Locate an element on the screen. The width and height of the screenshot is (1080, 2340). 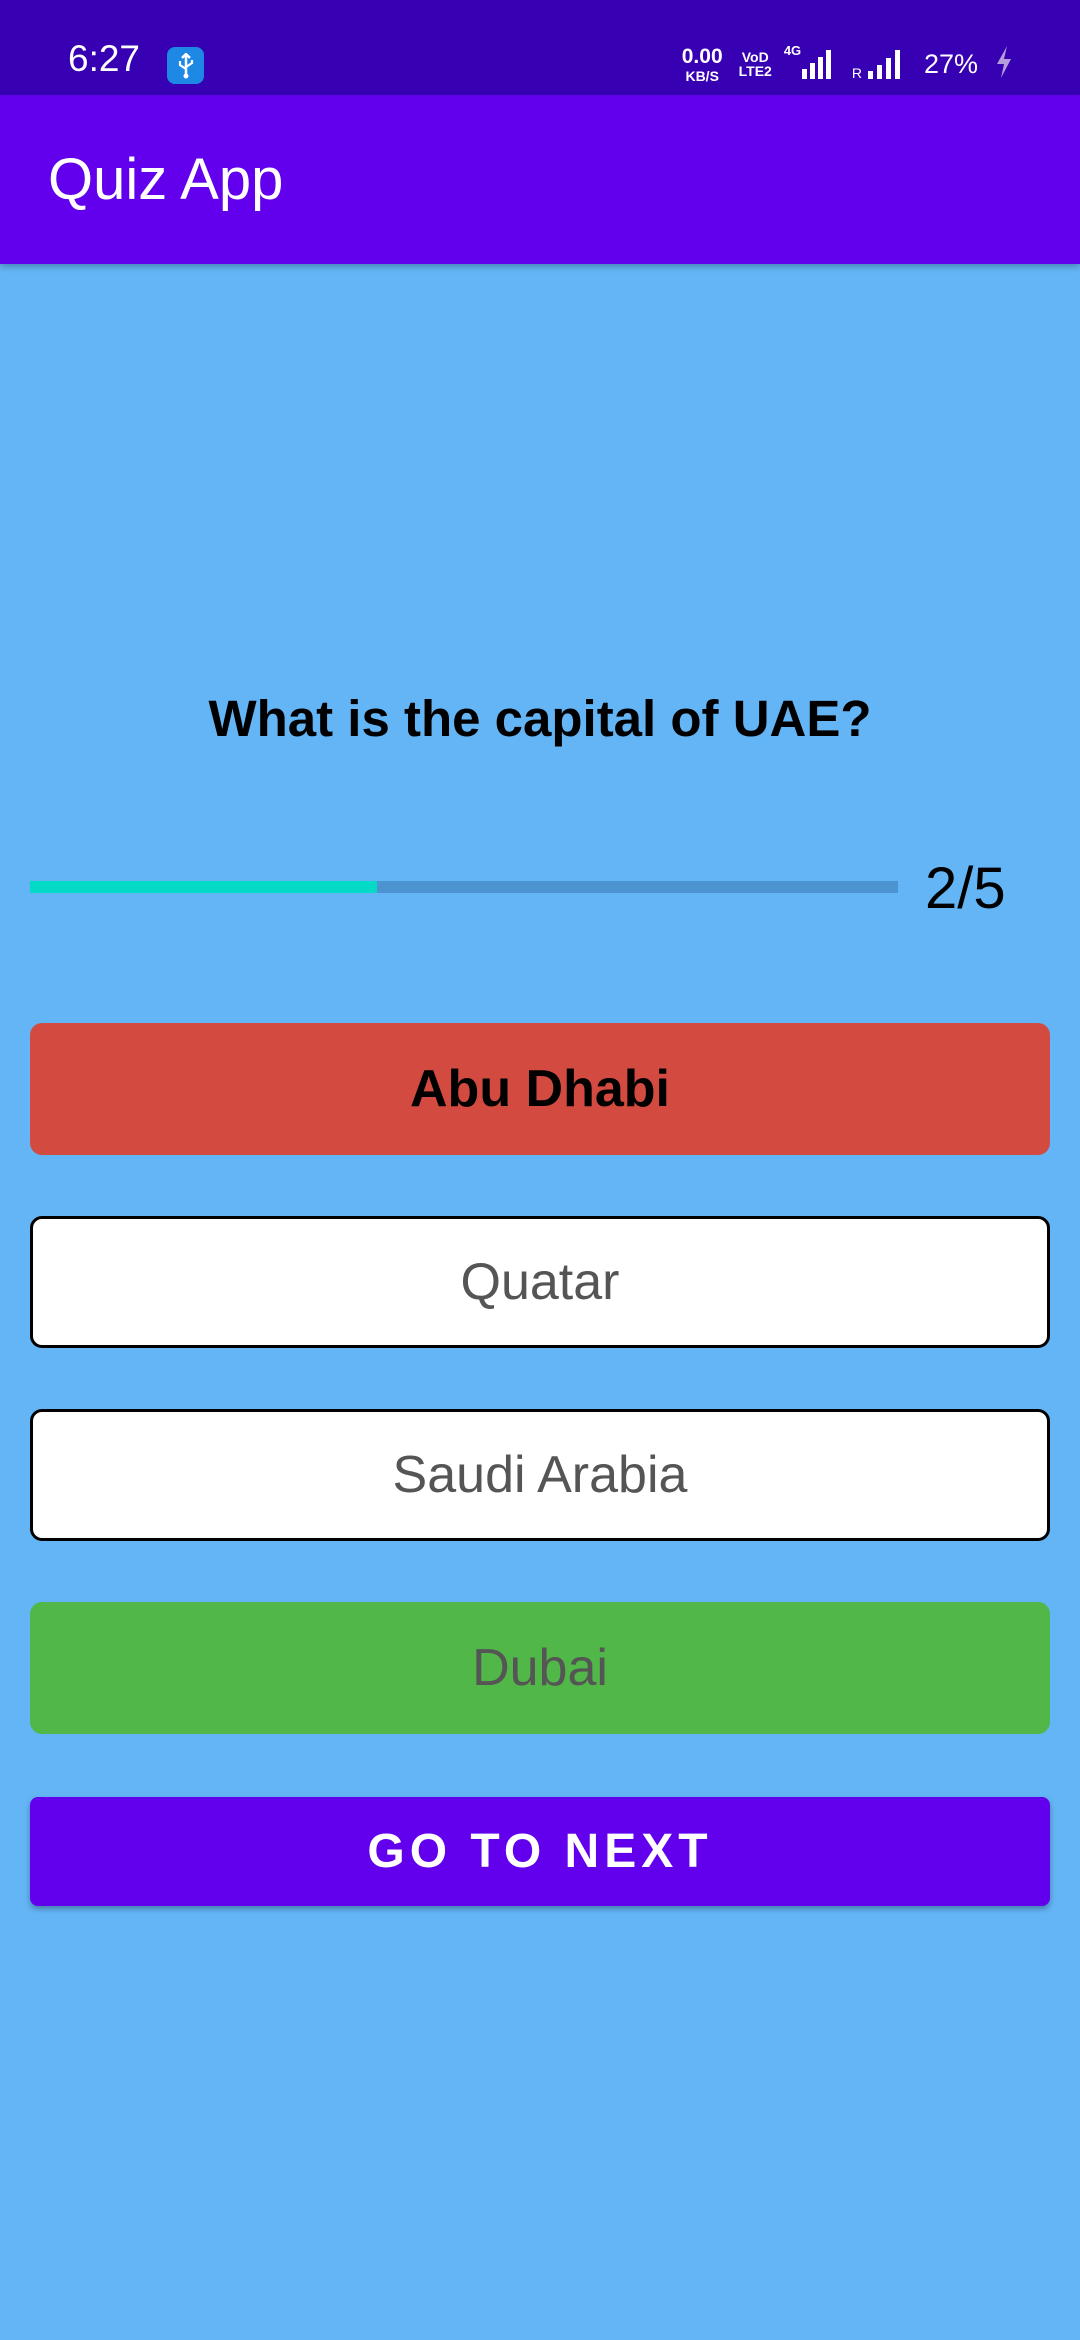
question-text: What is the capital of UAE? is located at coordinates (540, 718).